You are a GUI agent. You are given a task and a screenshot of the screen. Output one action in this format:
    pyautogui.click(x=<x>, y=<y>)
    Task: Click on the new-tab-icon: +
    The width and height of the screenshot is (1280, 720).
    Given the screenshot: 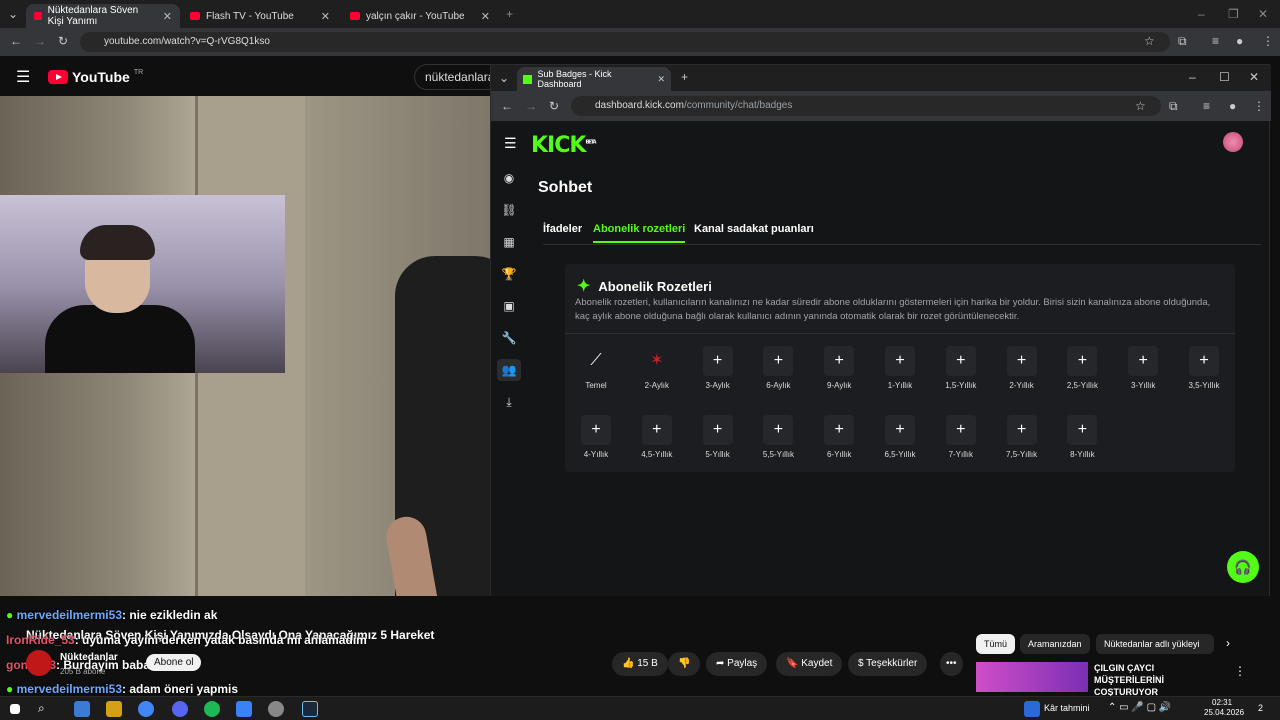 What is the action you would take?
    pyautogui.click(x=509, y=14)
    